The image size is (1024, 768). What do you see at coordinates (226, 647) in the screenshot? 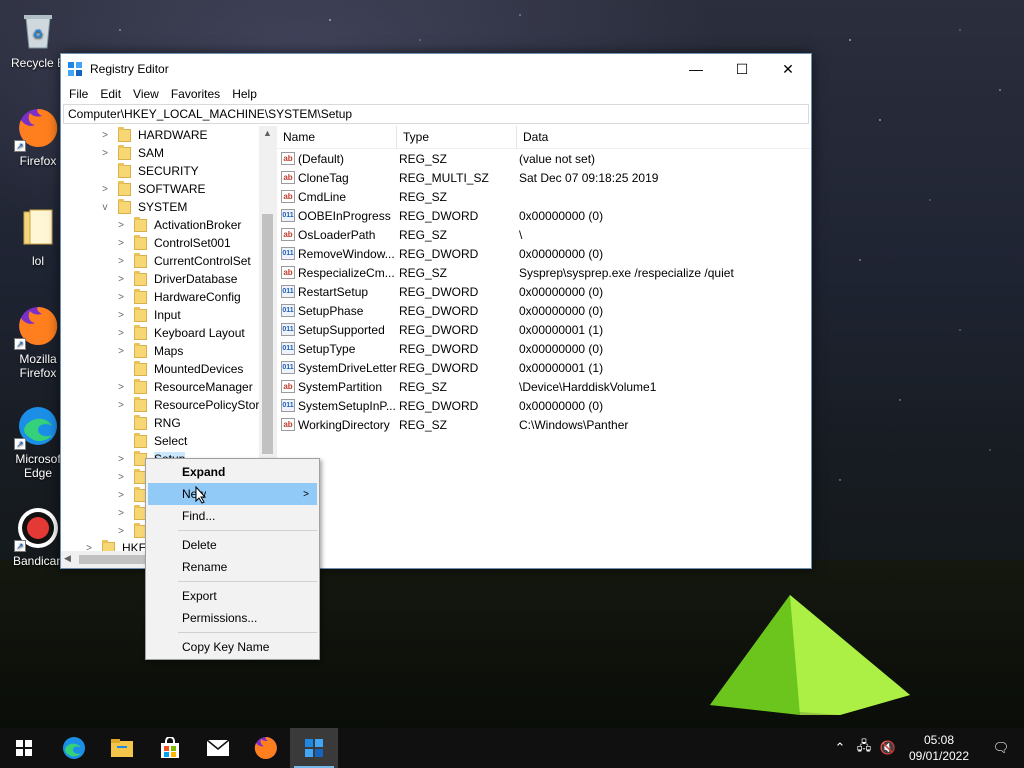
I see `ctx-label: Copy Key Name` at bounding box center [226, 647].